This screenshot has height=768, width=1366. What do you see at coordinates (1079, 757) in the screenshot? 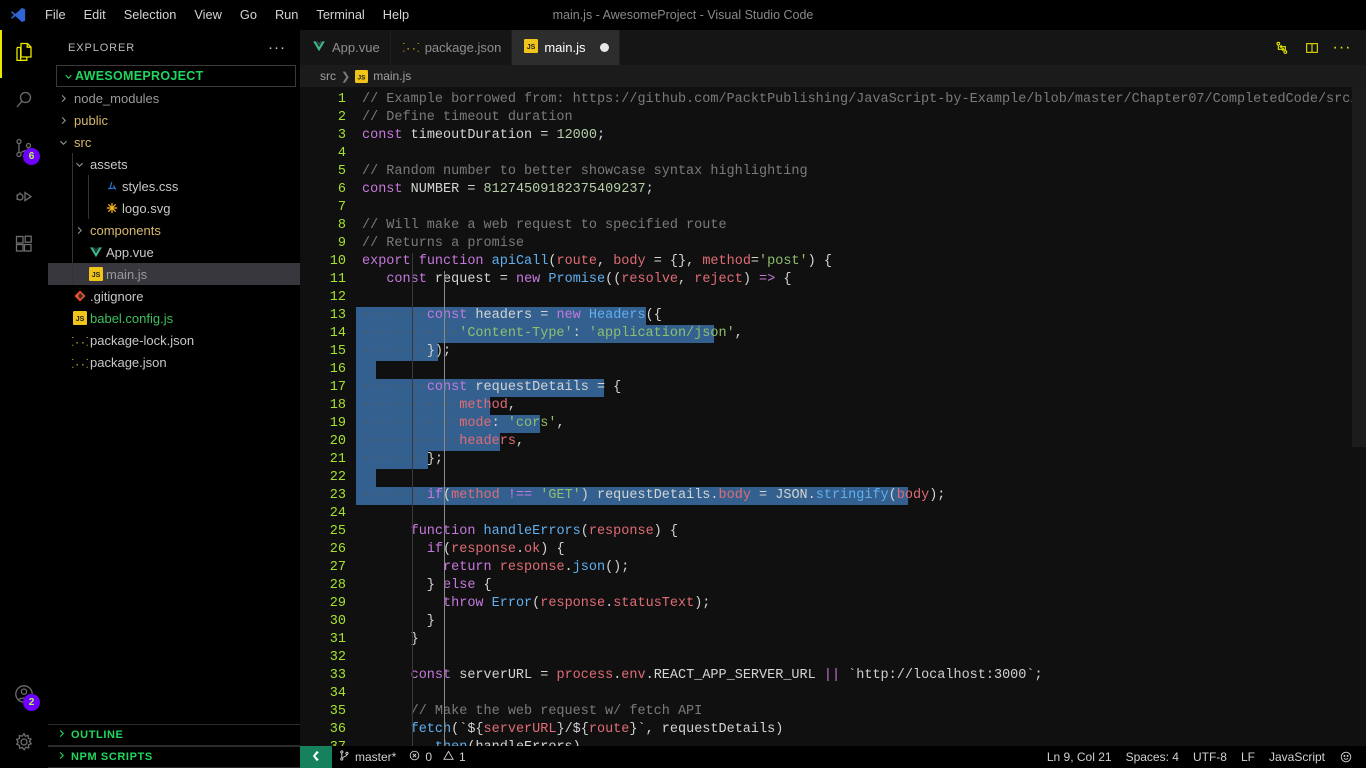
I see `status-cursor-position: Ln 9, Col 21` at bounding box center [1079, 757].